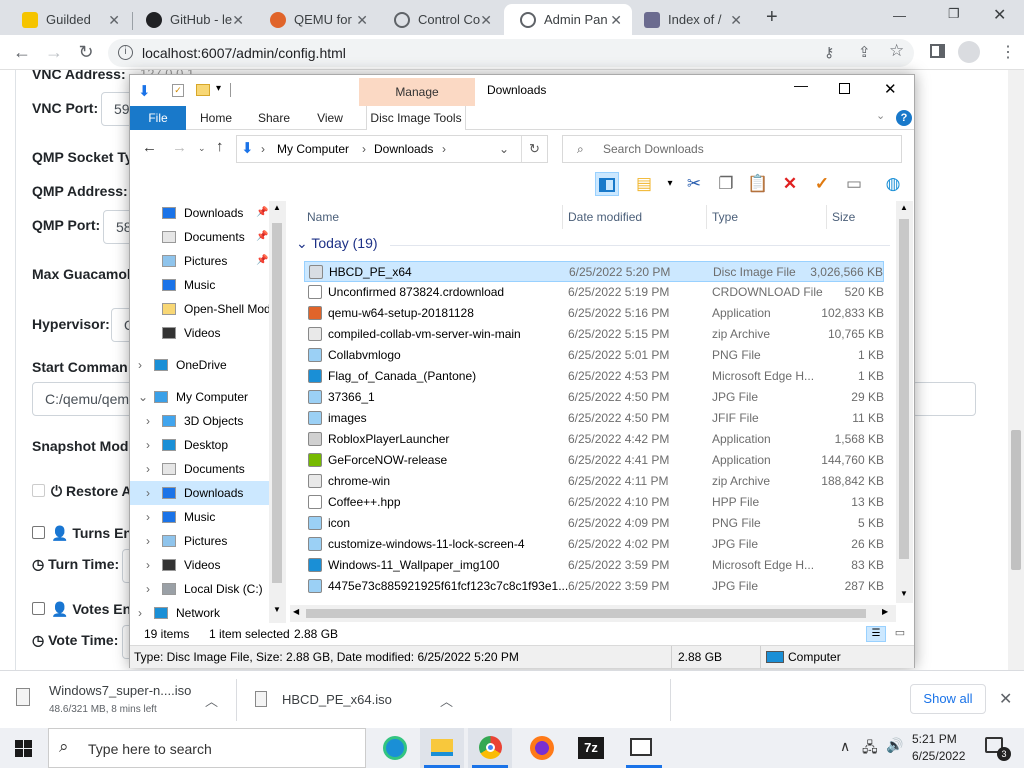 The height and width of the screenshot is (768, 1024). What do you see at coordinates (208, 517) in the screenshot?
I see `nav-item: › Music` at bounding box center [208, 517].